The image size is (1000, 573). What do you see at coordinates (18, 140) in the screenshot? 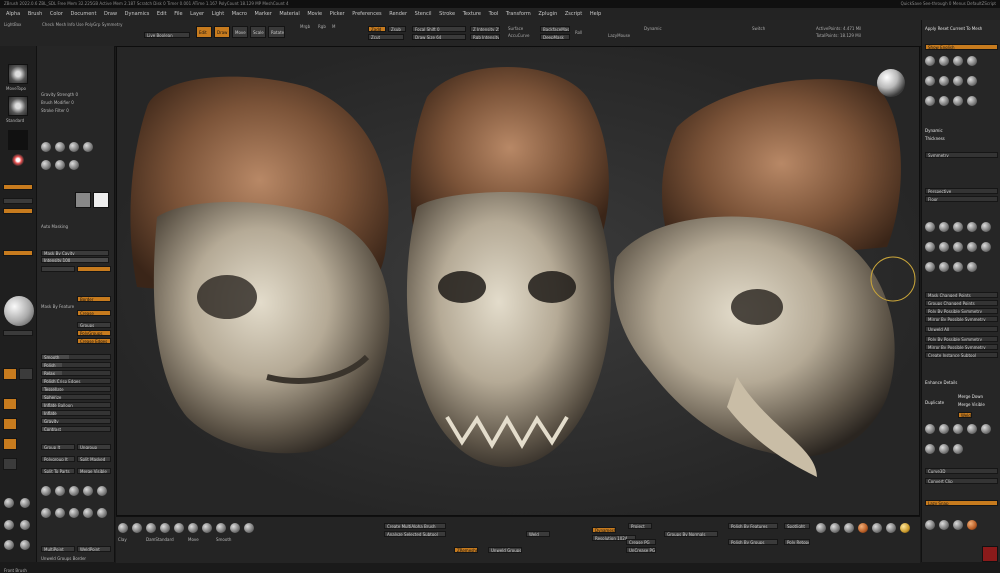
I see `alpha-thumb` at bounding box center [18, 140].